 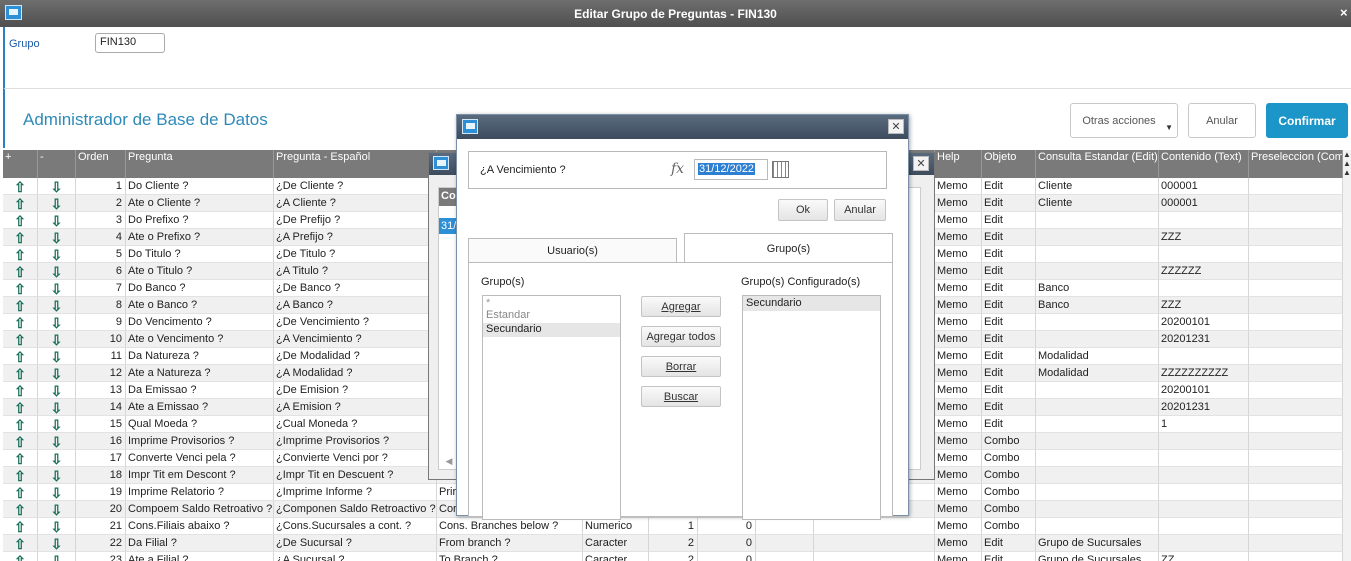 I want to click on cell-pregunta-es: ¿De Cliente ?, so click(x=355, y=186).